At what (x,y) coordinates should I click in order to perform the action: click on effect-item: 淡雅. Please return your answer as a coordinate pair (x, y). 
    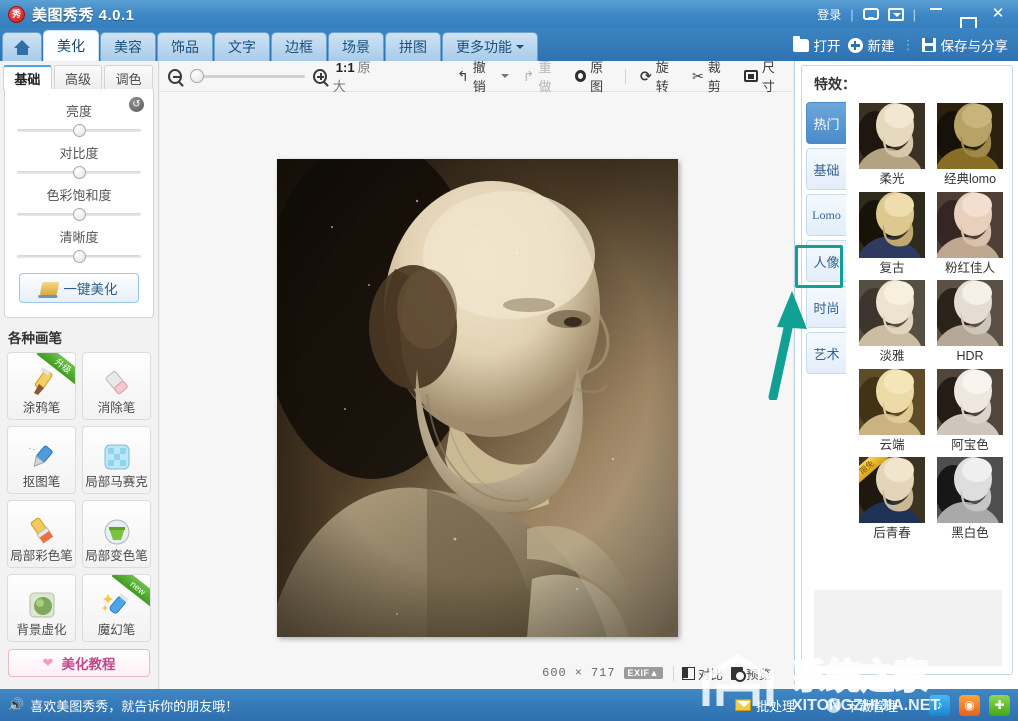
    Looking at the image, I should click on (892, 324).